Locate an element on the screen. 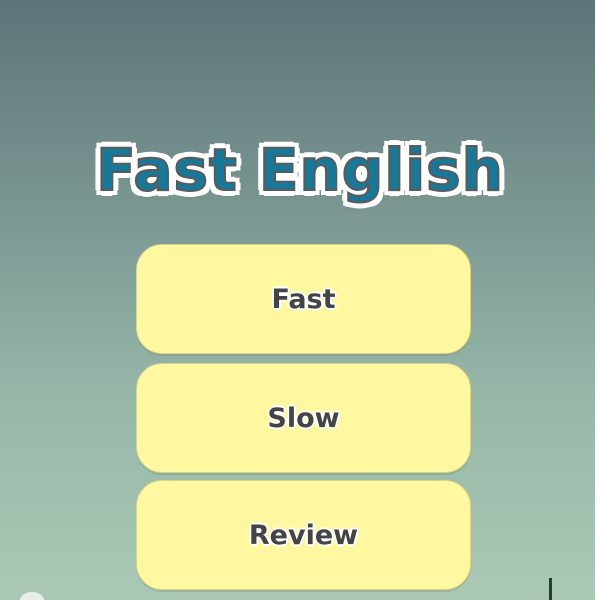 The image size is (600, 600). background-cloud-decoration is located at coordinates (32, 596).